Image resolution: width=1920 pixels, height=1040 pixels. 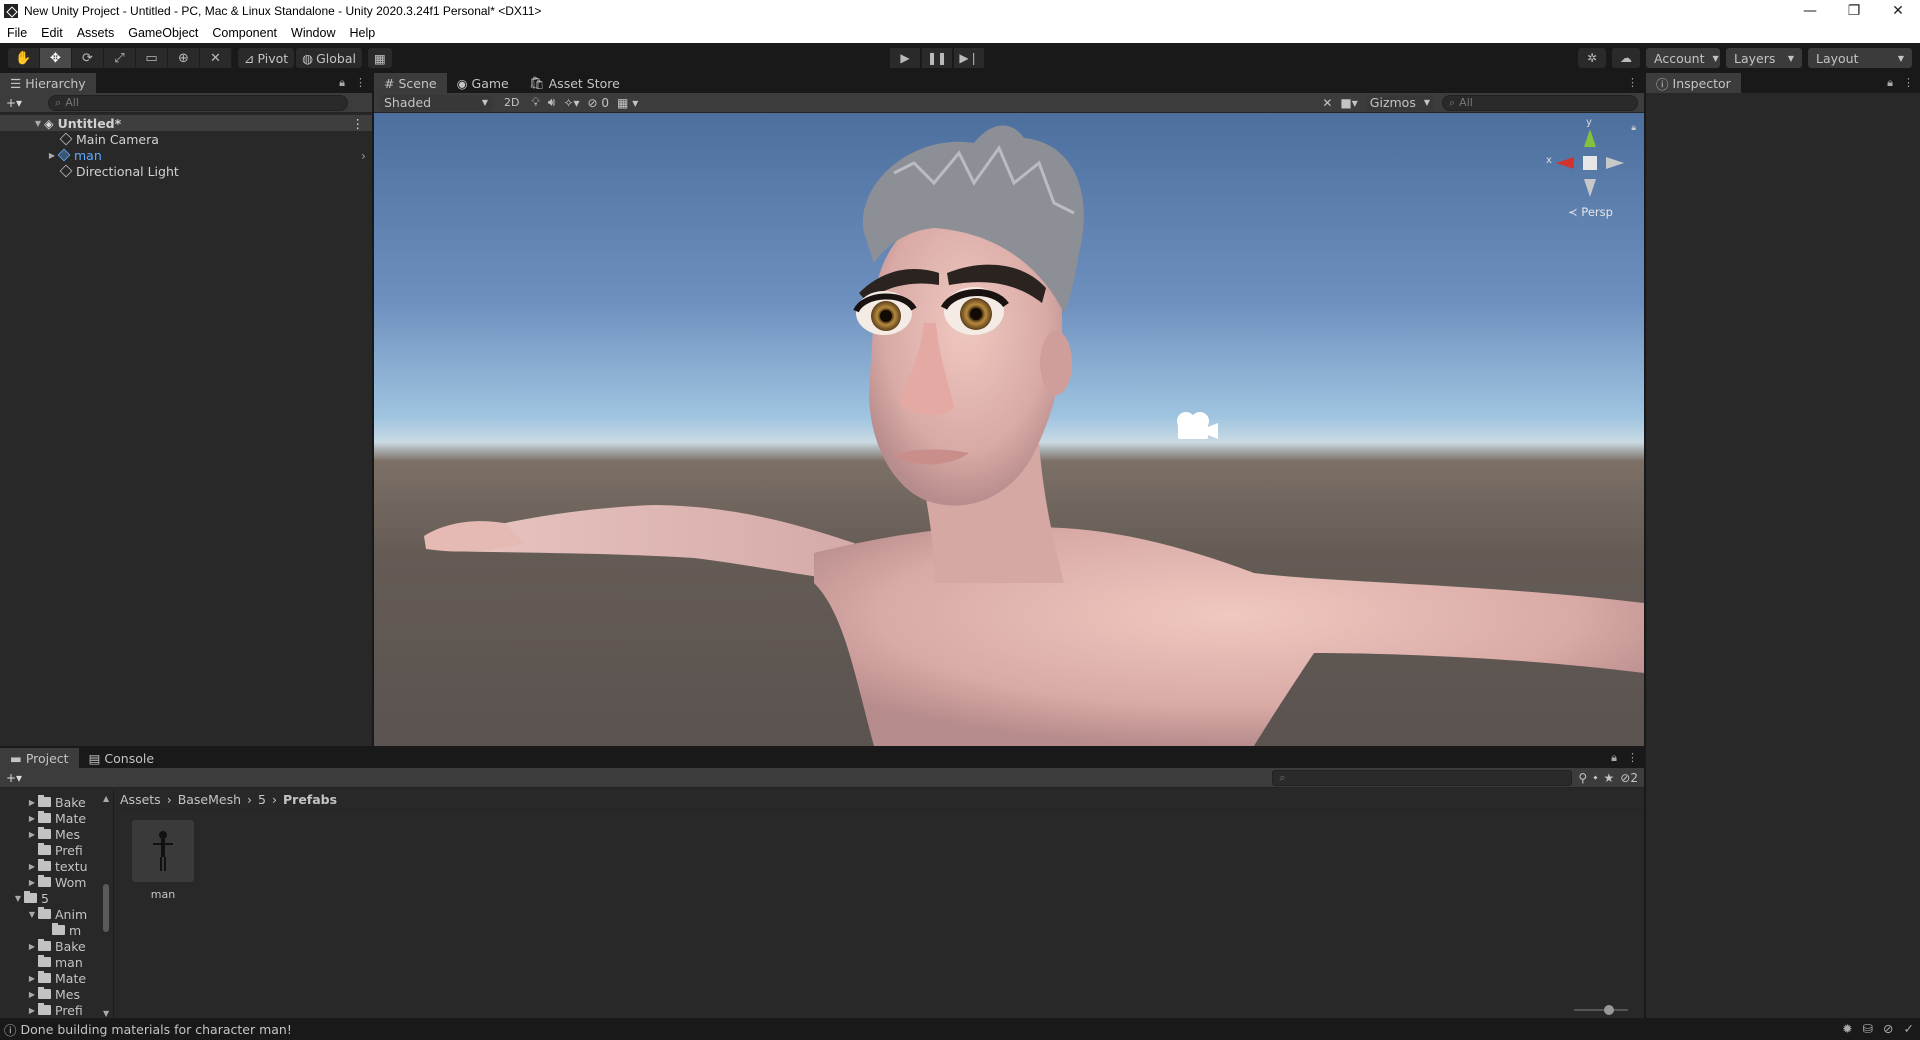 What do you see at coordinates (627, 103) in the screenshot?
I see `grid-dropdown-icon: ▦ ▾` at bounding box center [627, 103].